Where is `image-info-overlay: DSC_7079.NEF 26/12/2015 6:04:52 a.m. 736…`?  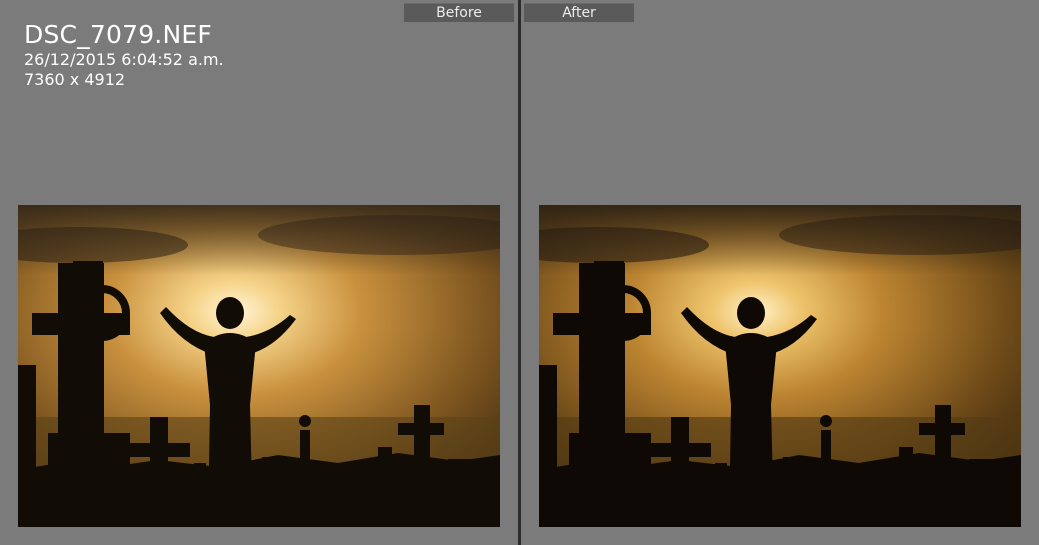 image-info-overlay: DSC_7079.NEF 26/12/2015 6:04:52 a.m. 736… is located at coordinates (124, 55).